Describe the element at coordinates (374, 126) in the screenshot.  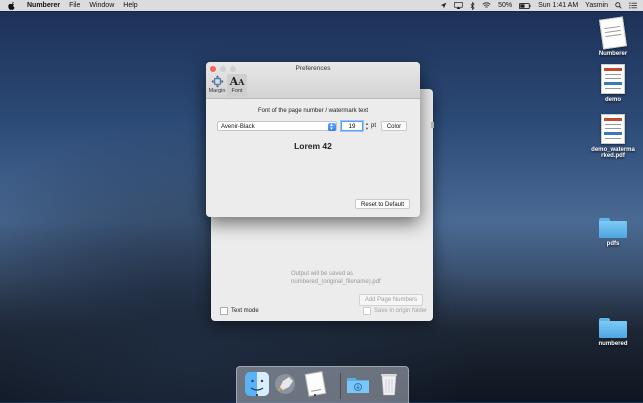
I see `font-size-unit: pt` at that location.